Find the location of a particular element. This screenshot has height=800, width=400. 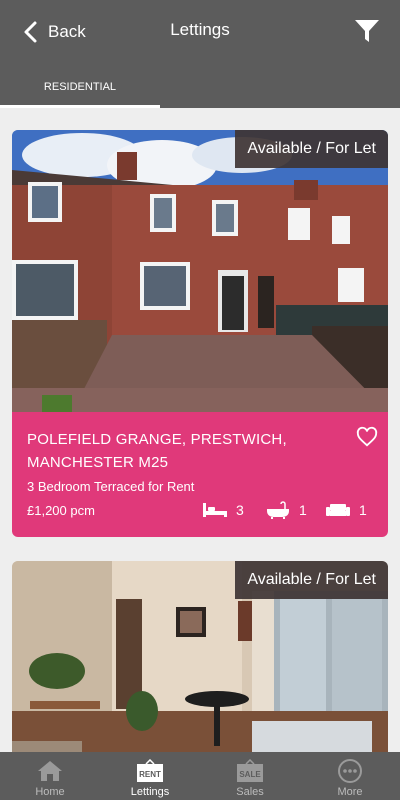

tab-residential: RESIDENTIAL is located at coordinates (80, 85).